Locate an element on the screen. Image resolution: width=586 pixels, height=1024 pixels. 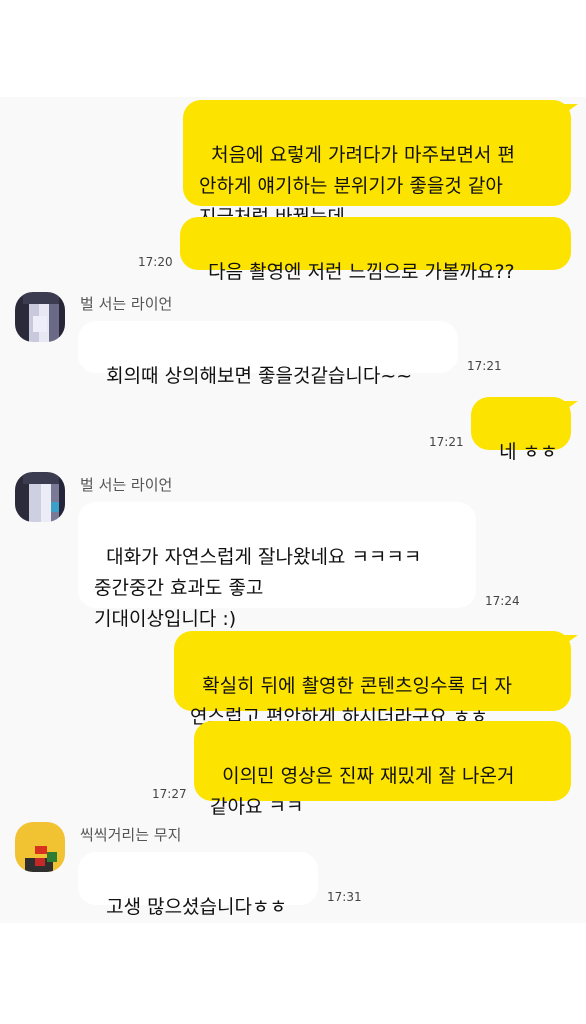
message-timestamp: 17:20 is located at coordinates (155, 262).